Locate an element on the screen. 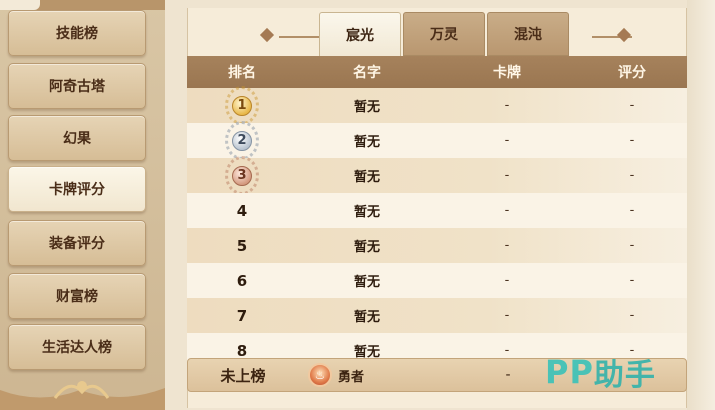 The height and width of the screenshot is (410, 715). medal-rank-number: 1 is located at coordinates (242, 105).